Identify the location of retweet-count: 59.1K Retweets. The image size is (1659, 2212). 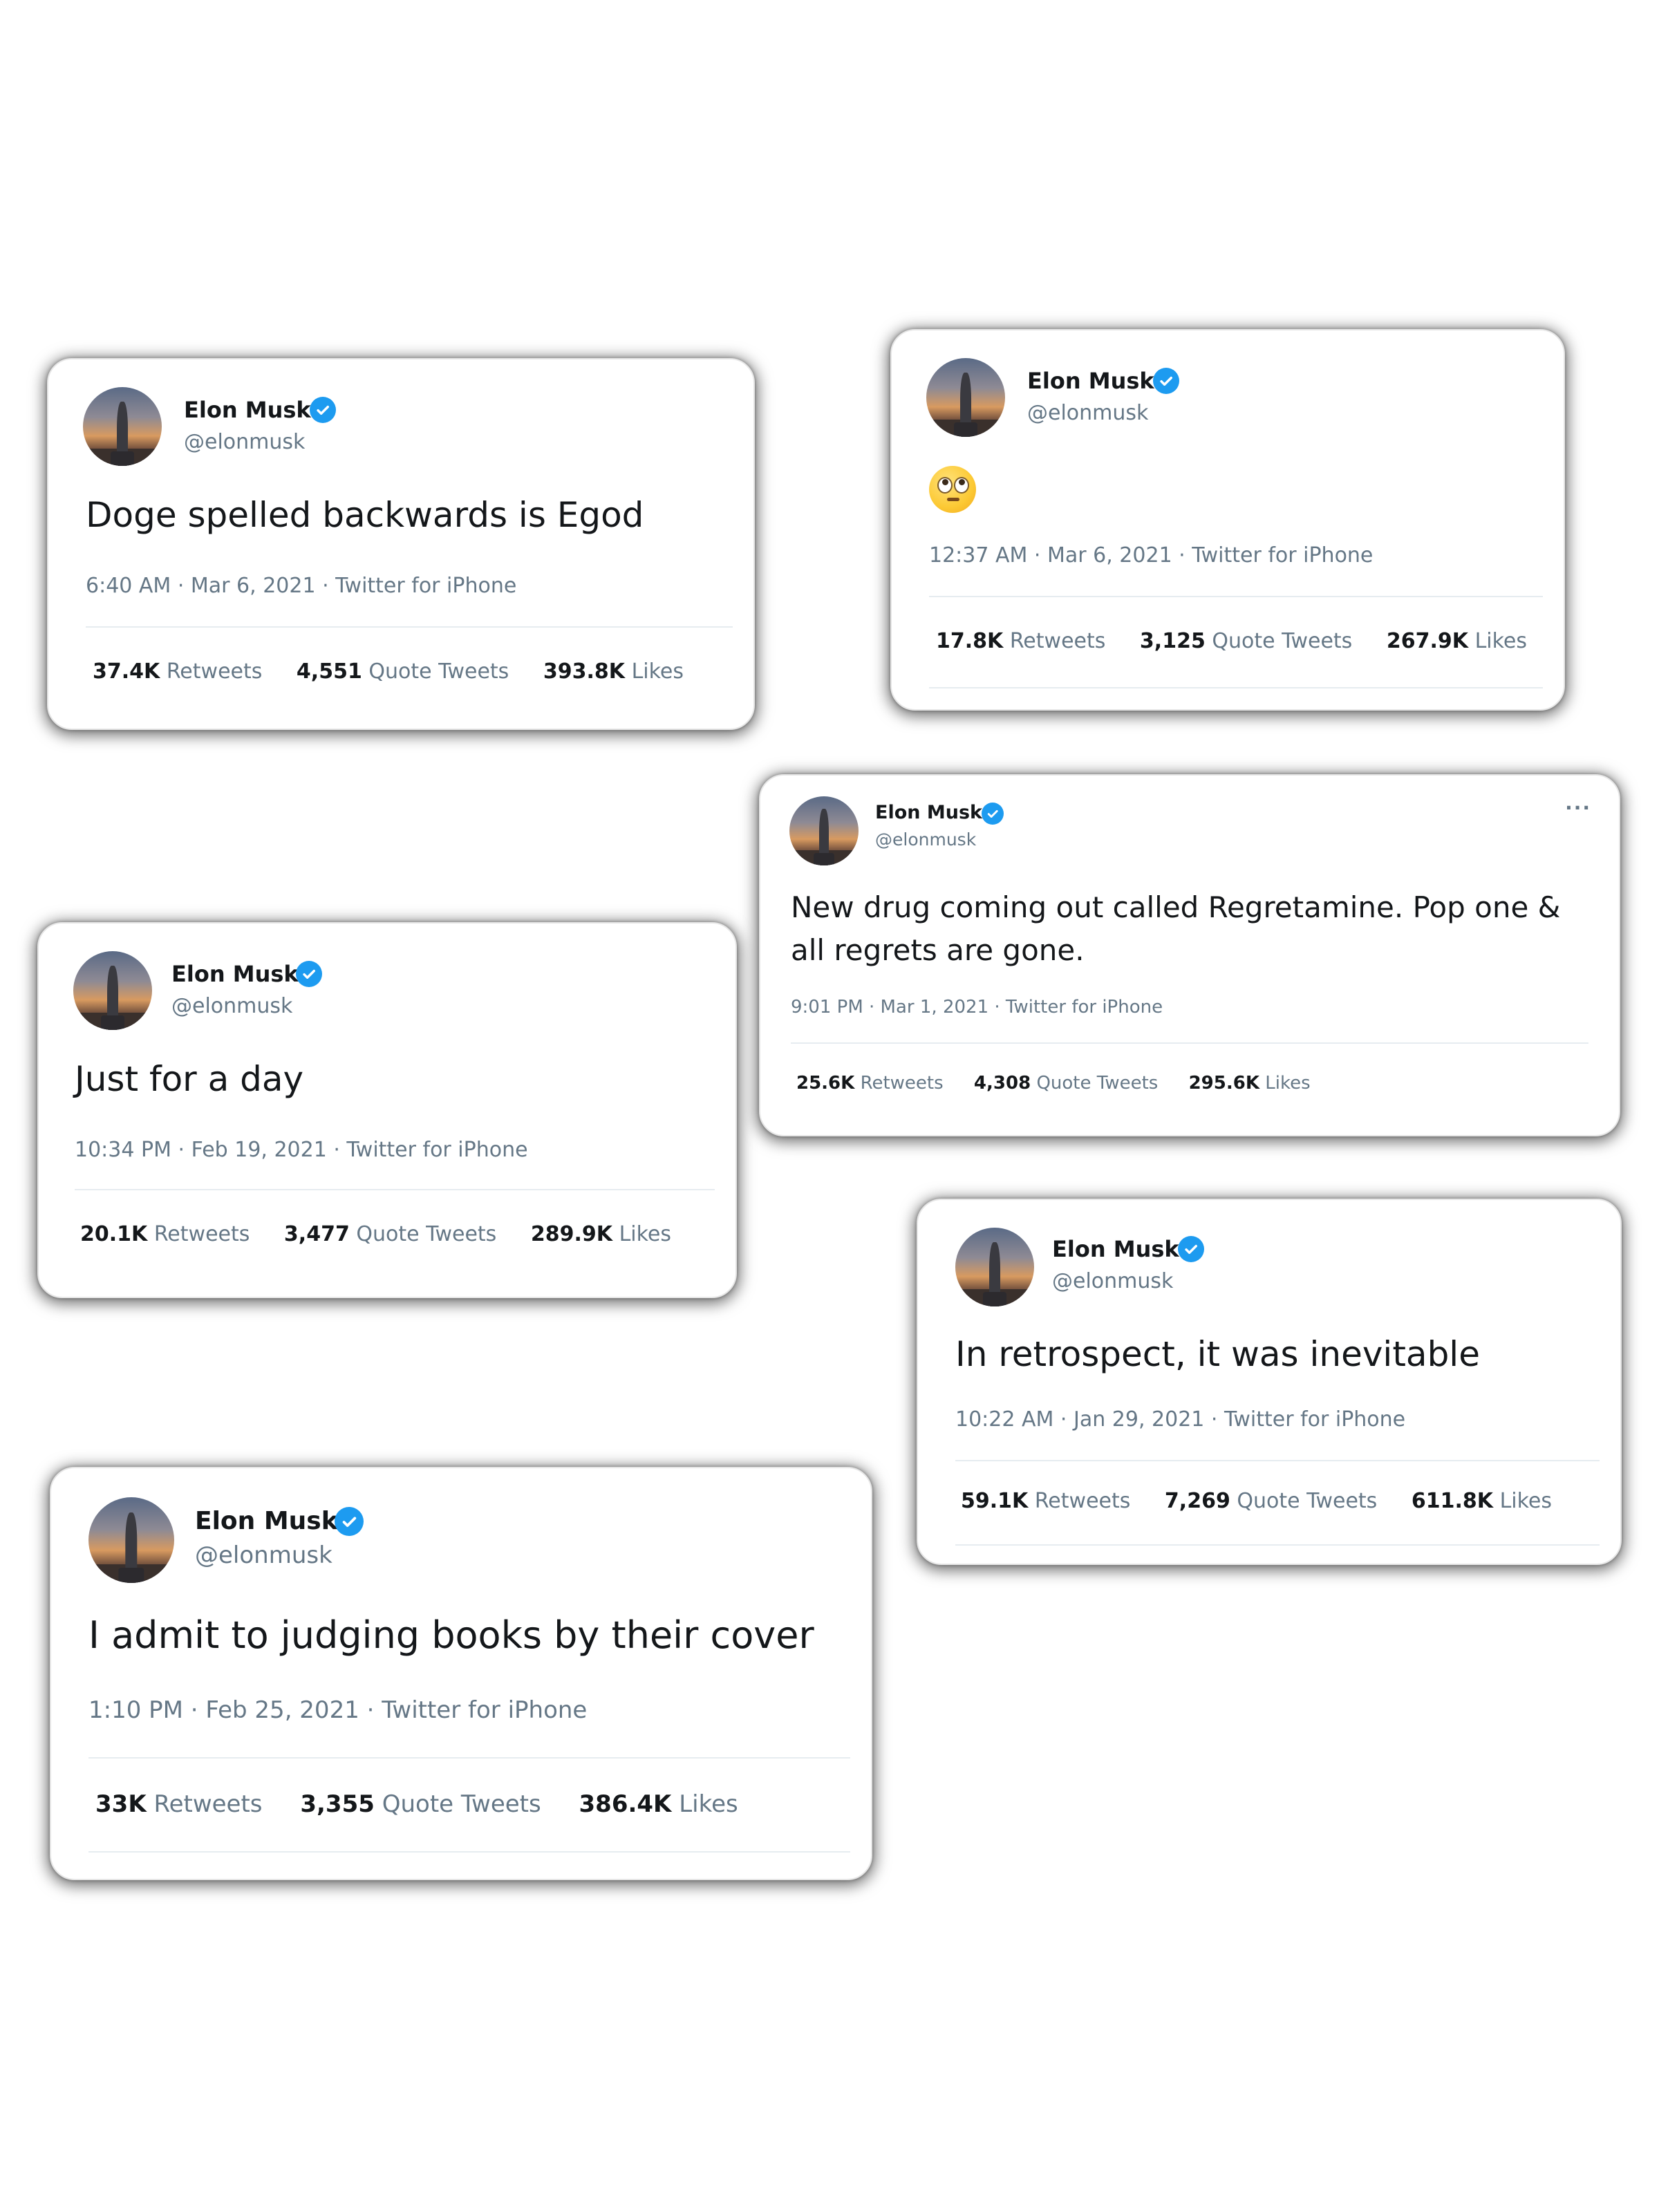
(1045, 1501).